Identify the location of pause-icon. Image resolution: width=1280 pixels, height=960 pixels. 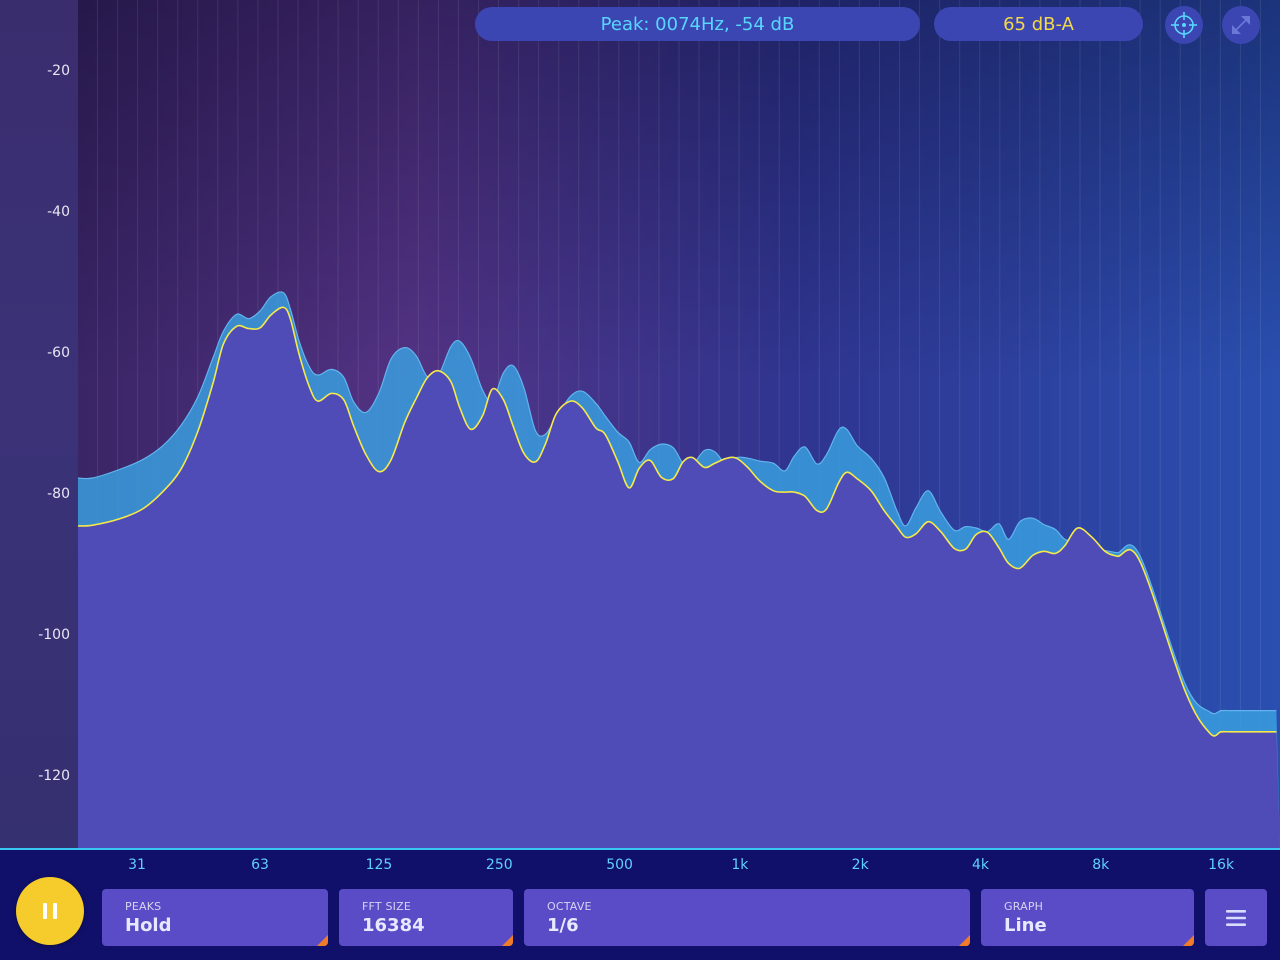
(50, 911).